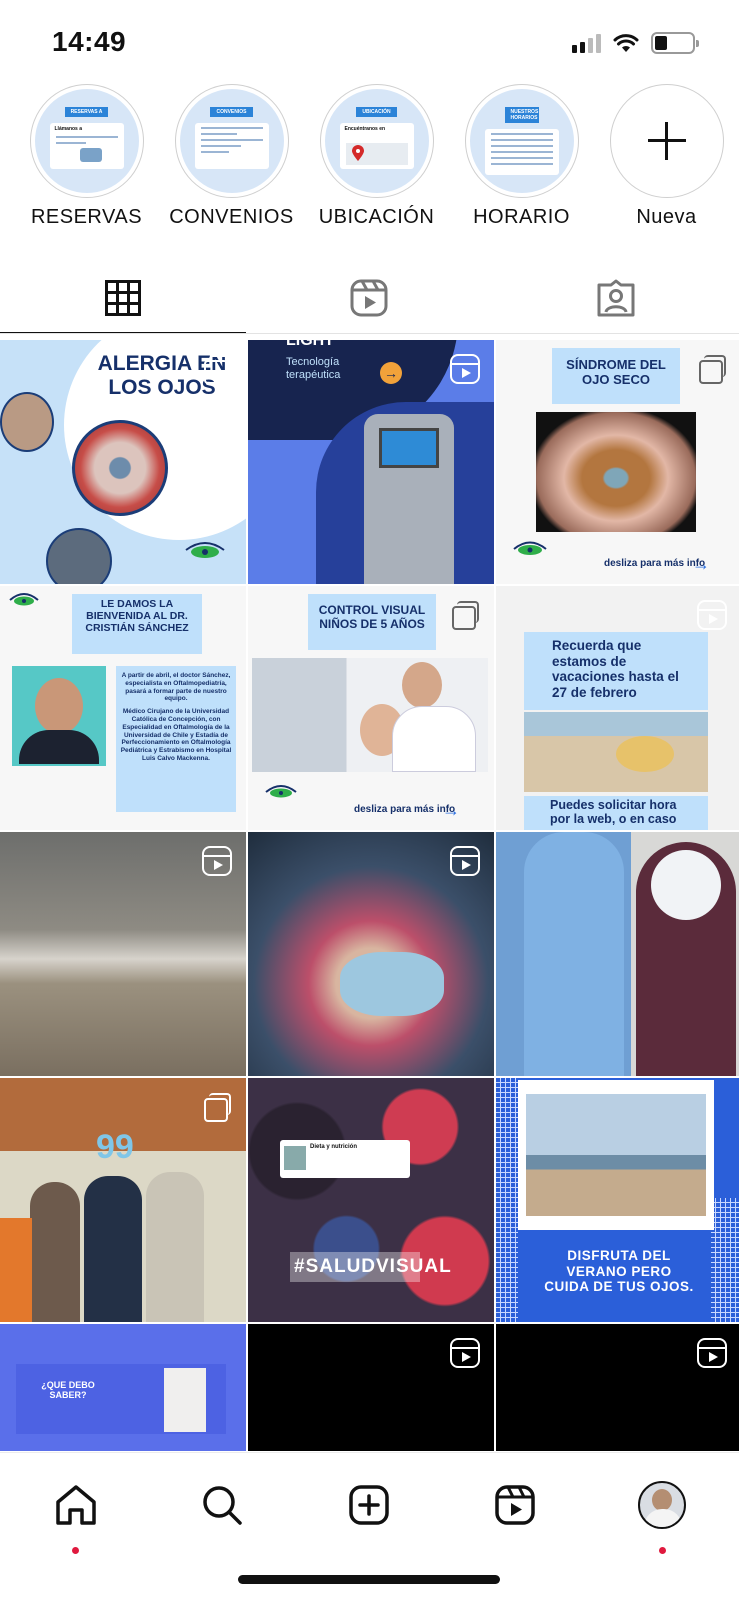 The height and width of the screenshot is (1600, 739). I want to click on eye-photo, so click(120, 468).